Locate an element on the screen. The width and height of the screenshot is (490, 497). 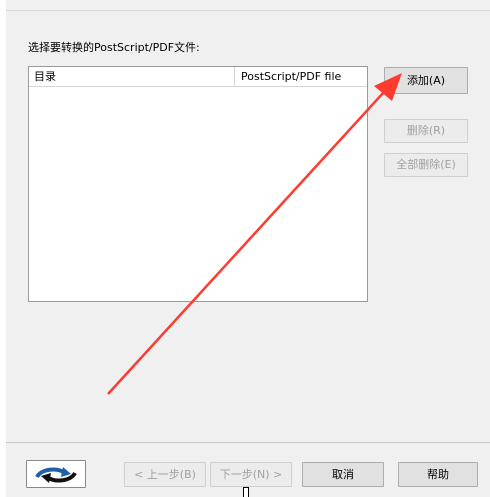
cancel-button: 取消 is located at coordinates (343, 474).